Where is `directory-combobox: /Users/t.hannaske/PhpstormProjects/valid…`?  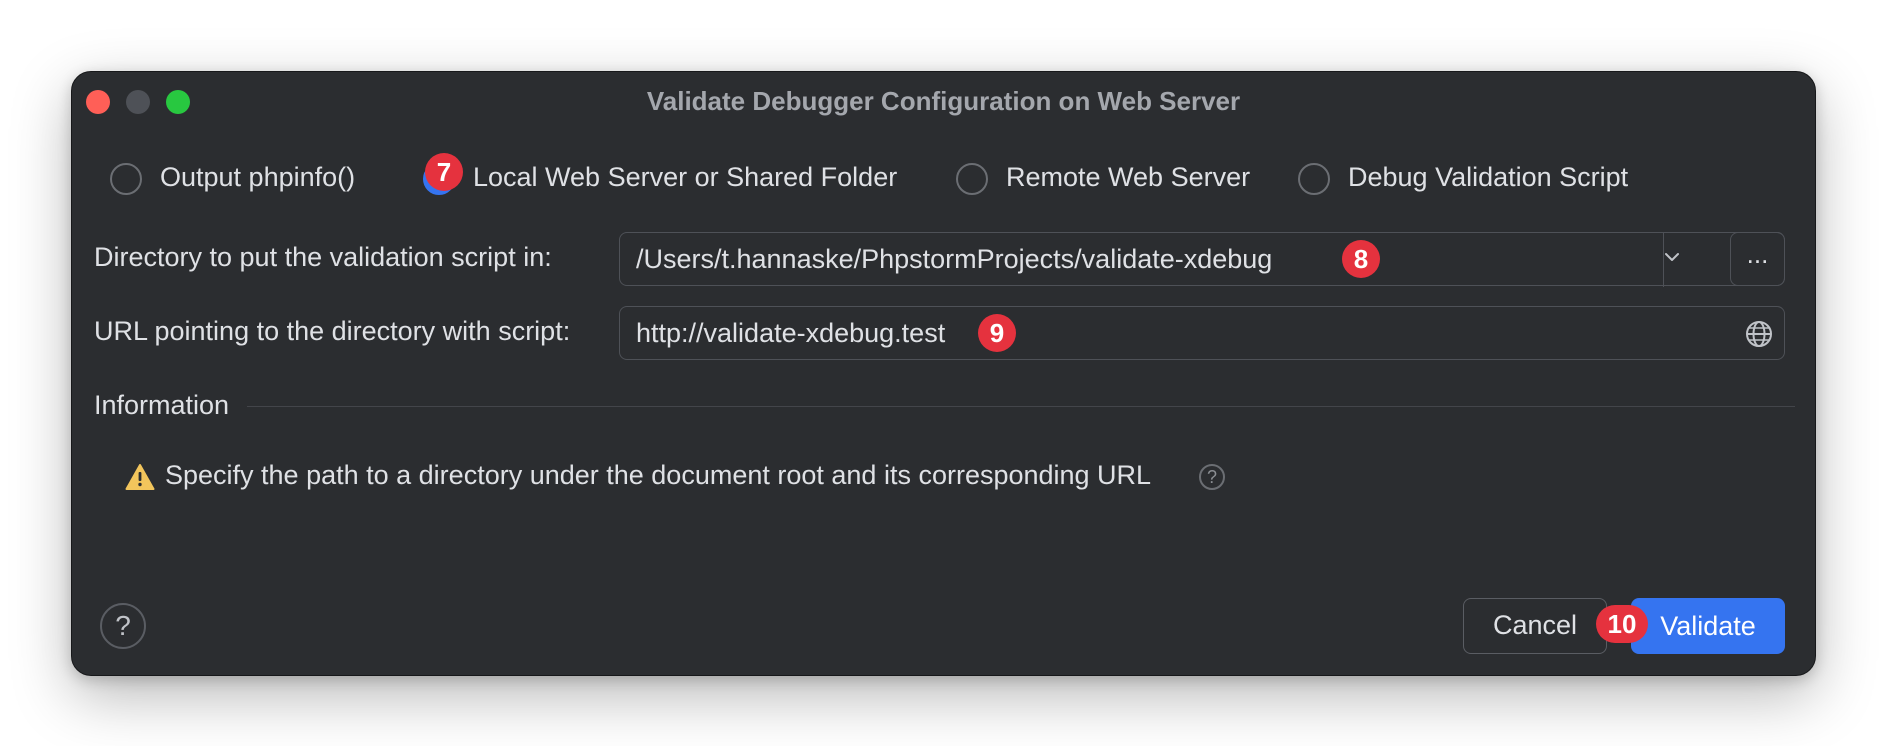 directory-combobox: /Users/t.hannaske/PhpstormProjects/valid… is located at coordinates (1202, 259).